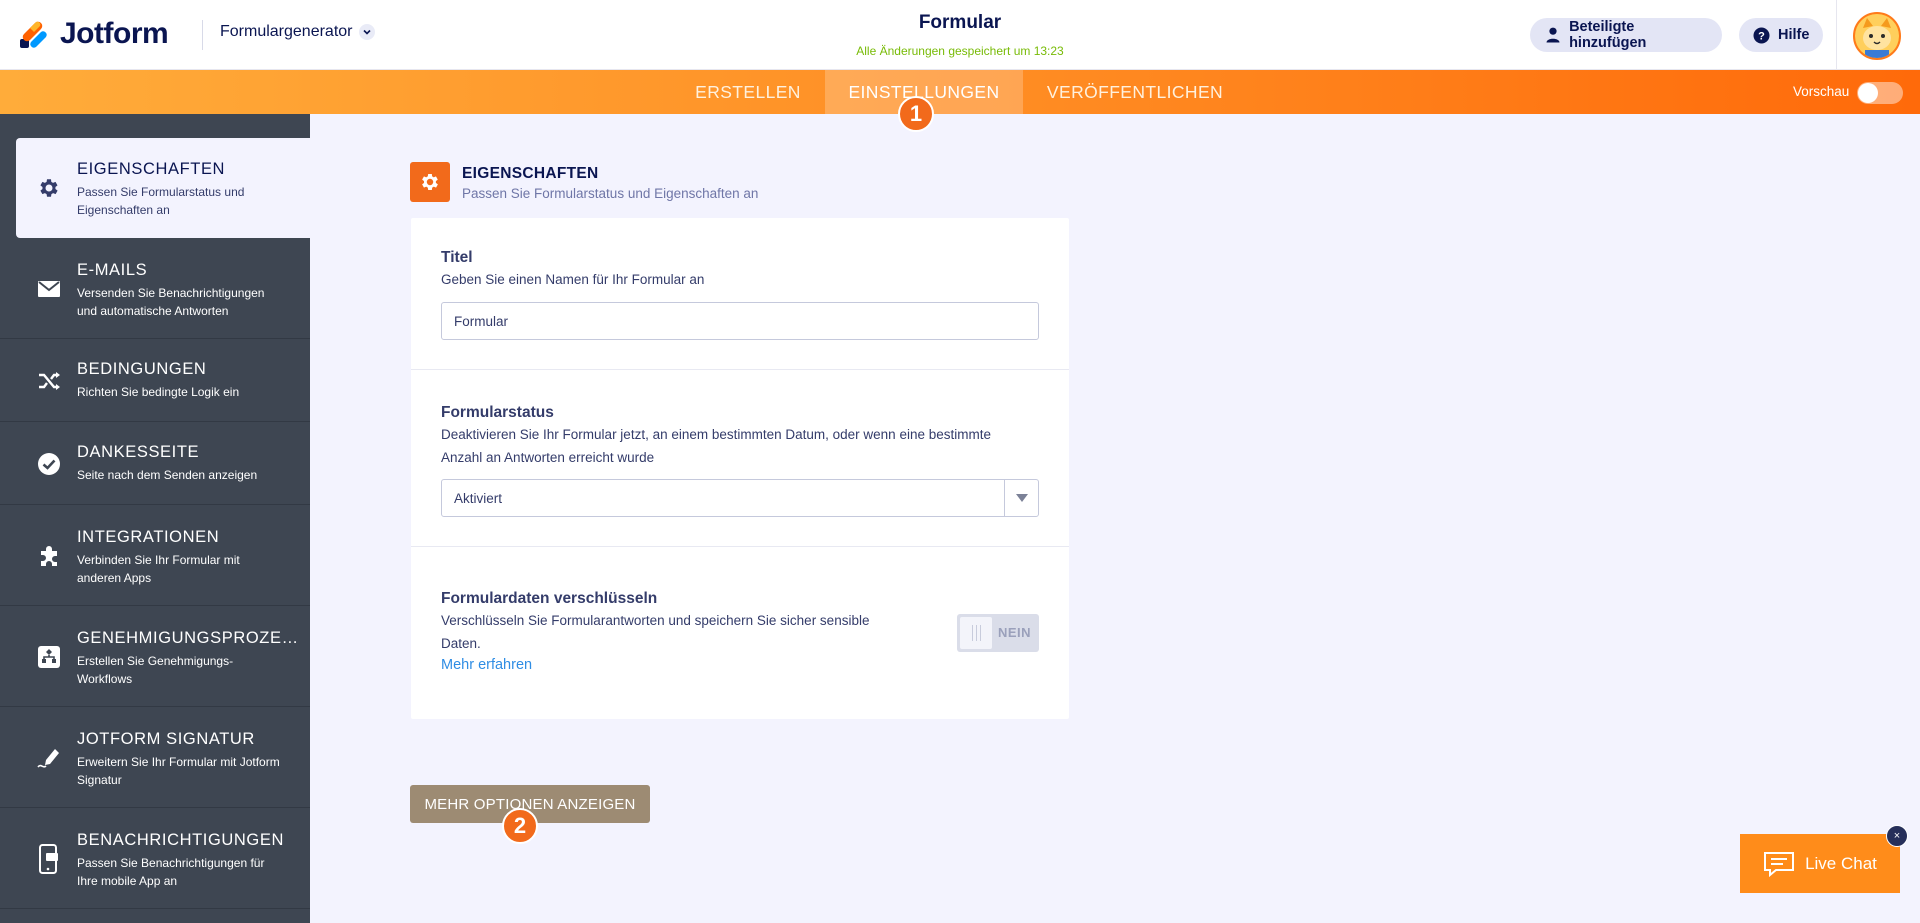 Image resolution: width=1920 pixels, height=923 pixels. What do you see at coordinates (457, 257) in the screenshot?
I see `title-field-label: Titel` at bounding box center [457, 257].